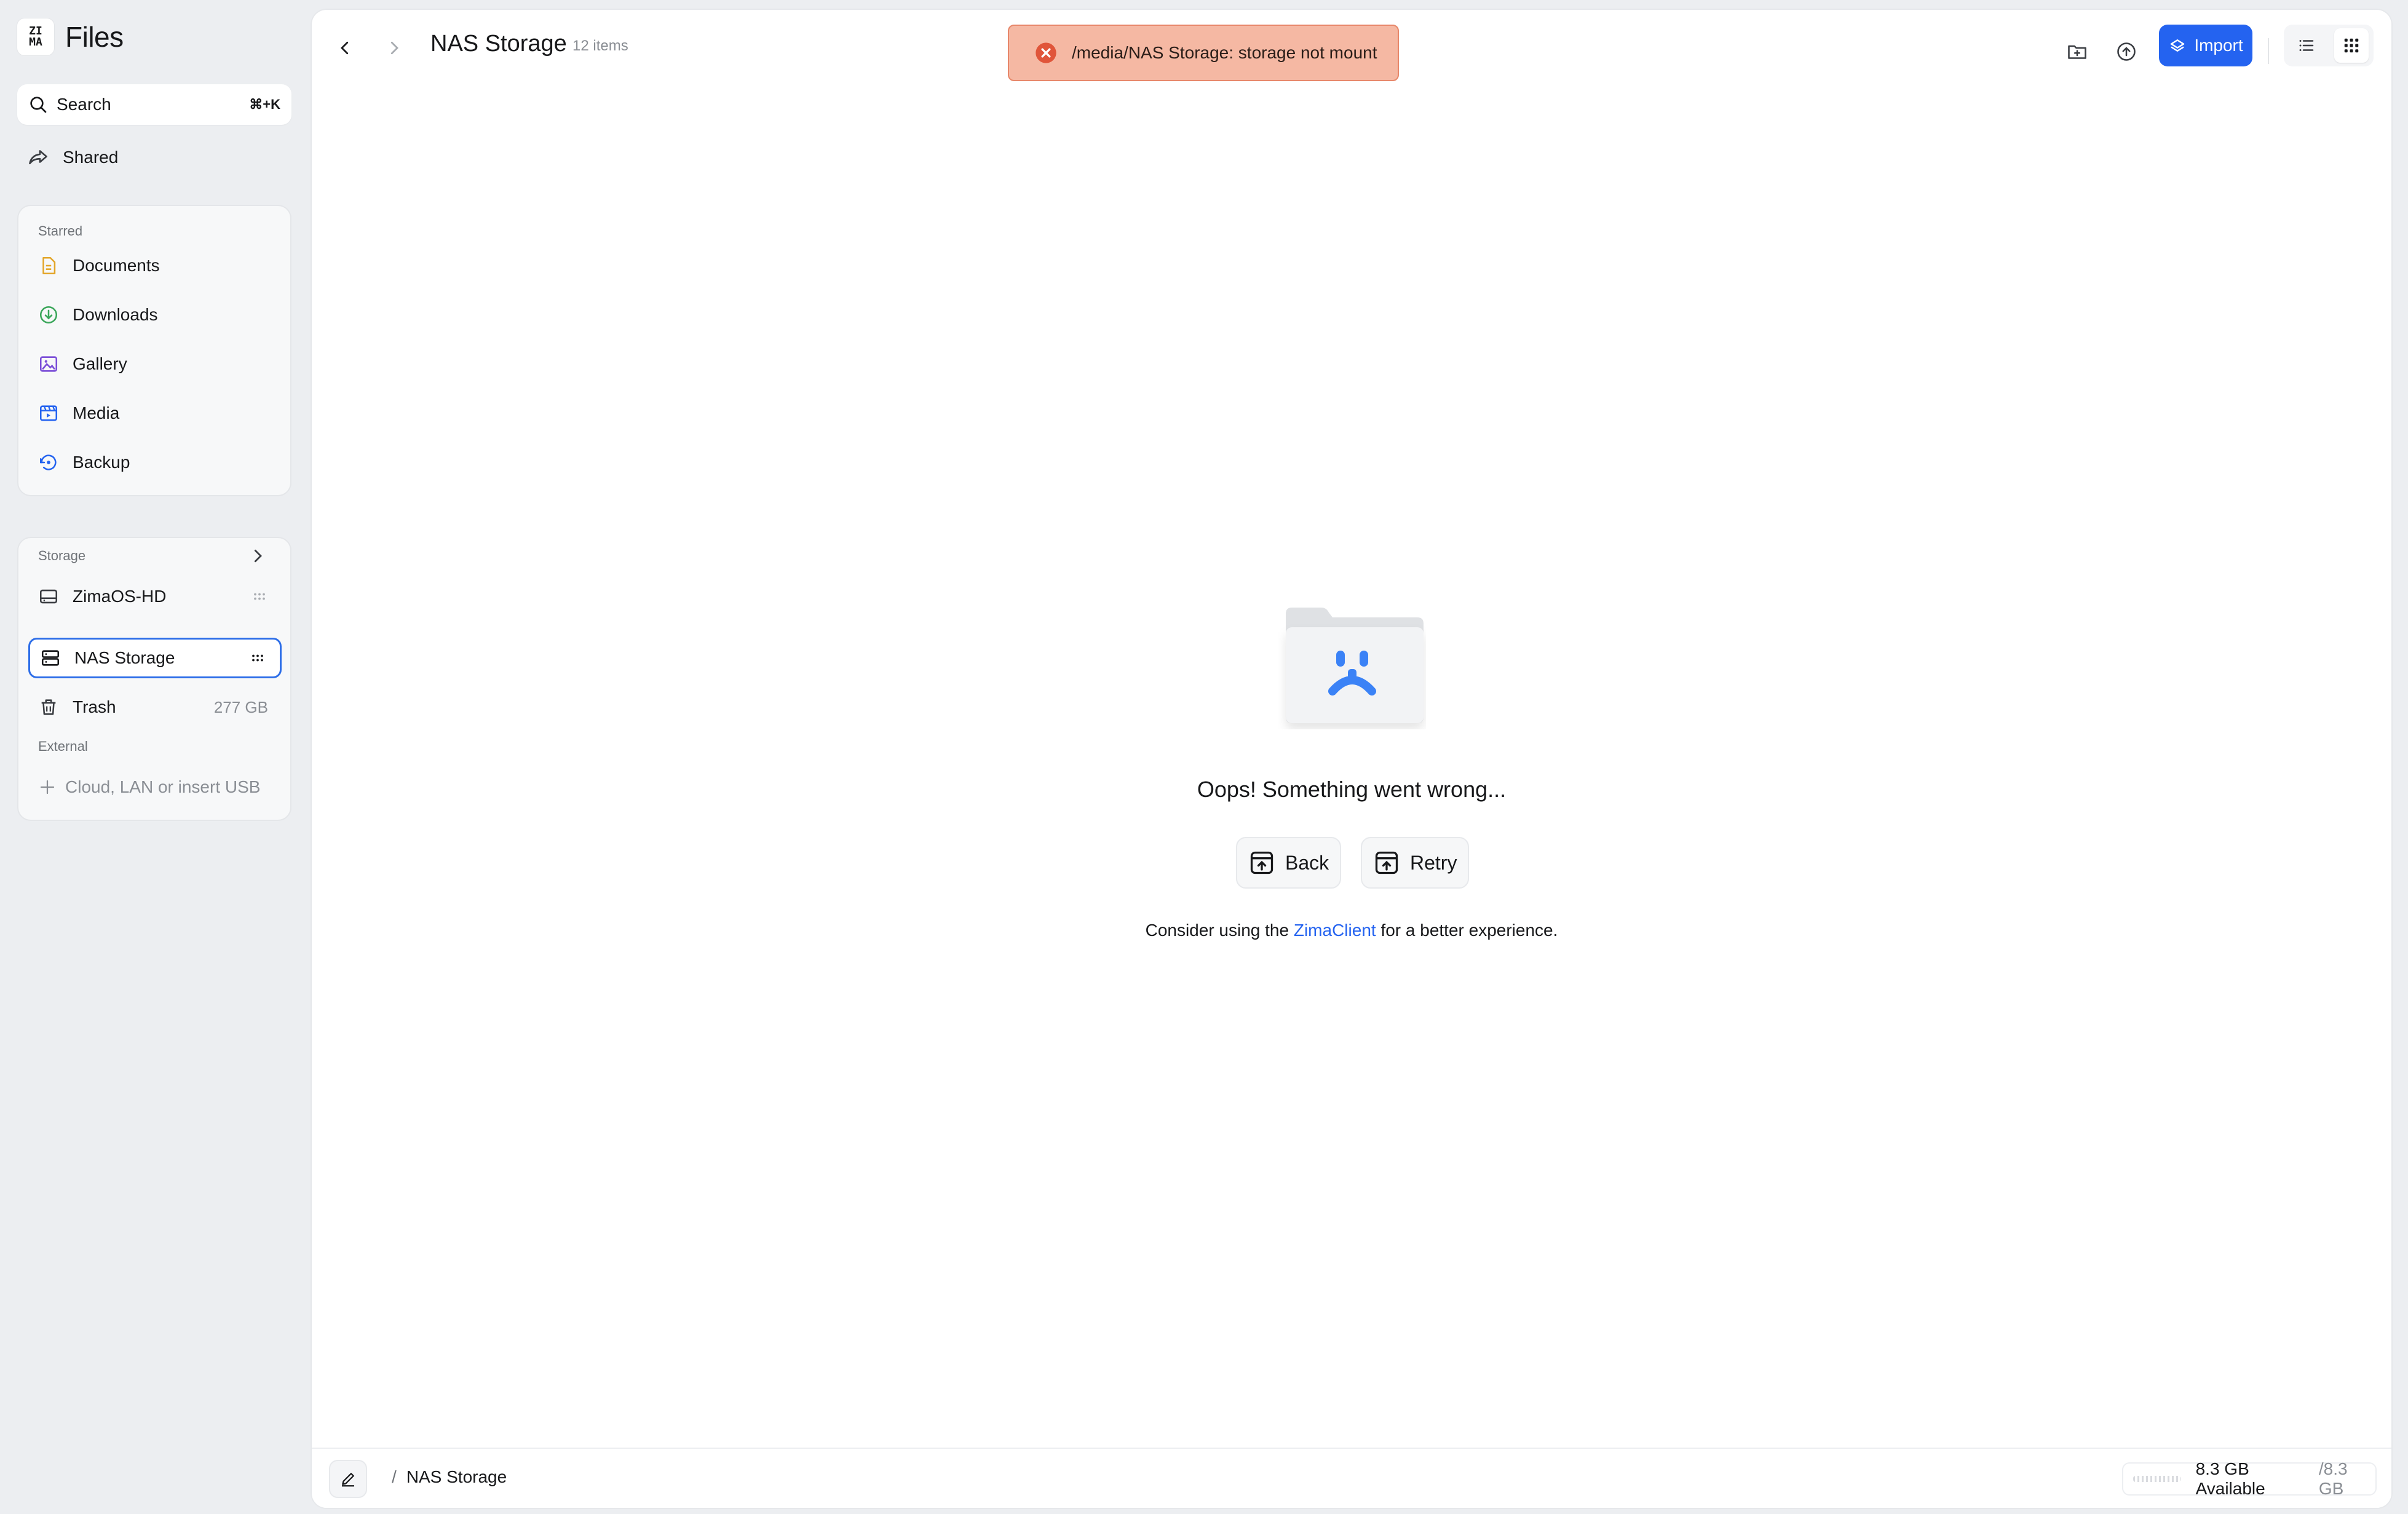 The height and width of the screenshot is (1514, 2408). I want to click on sidebar-item-trash: Trash 277 GB, so click(155, 707).